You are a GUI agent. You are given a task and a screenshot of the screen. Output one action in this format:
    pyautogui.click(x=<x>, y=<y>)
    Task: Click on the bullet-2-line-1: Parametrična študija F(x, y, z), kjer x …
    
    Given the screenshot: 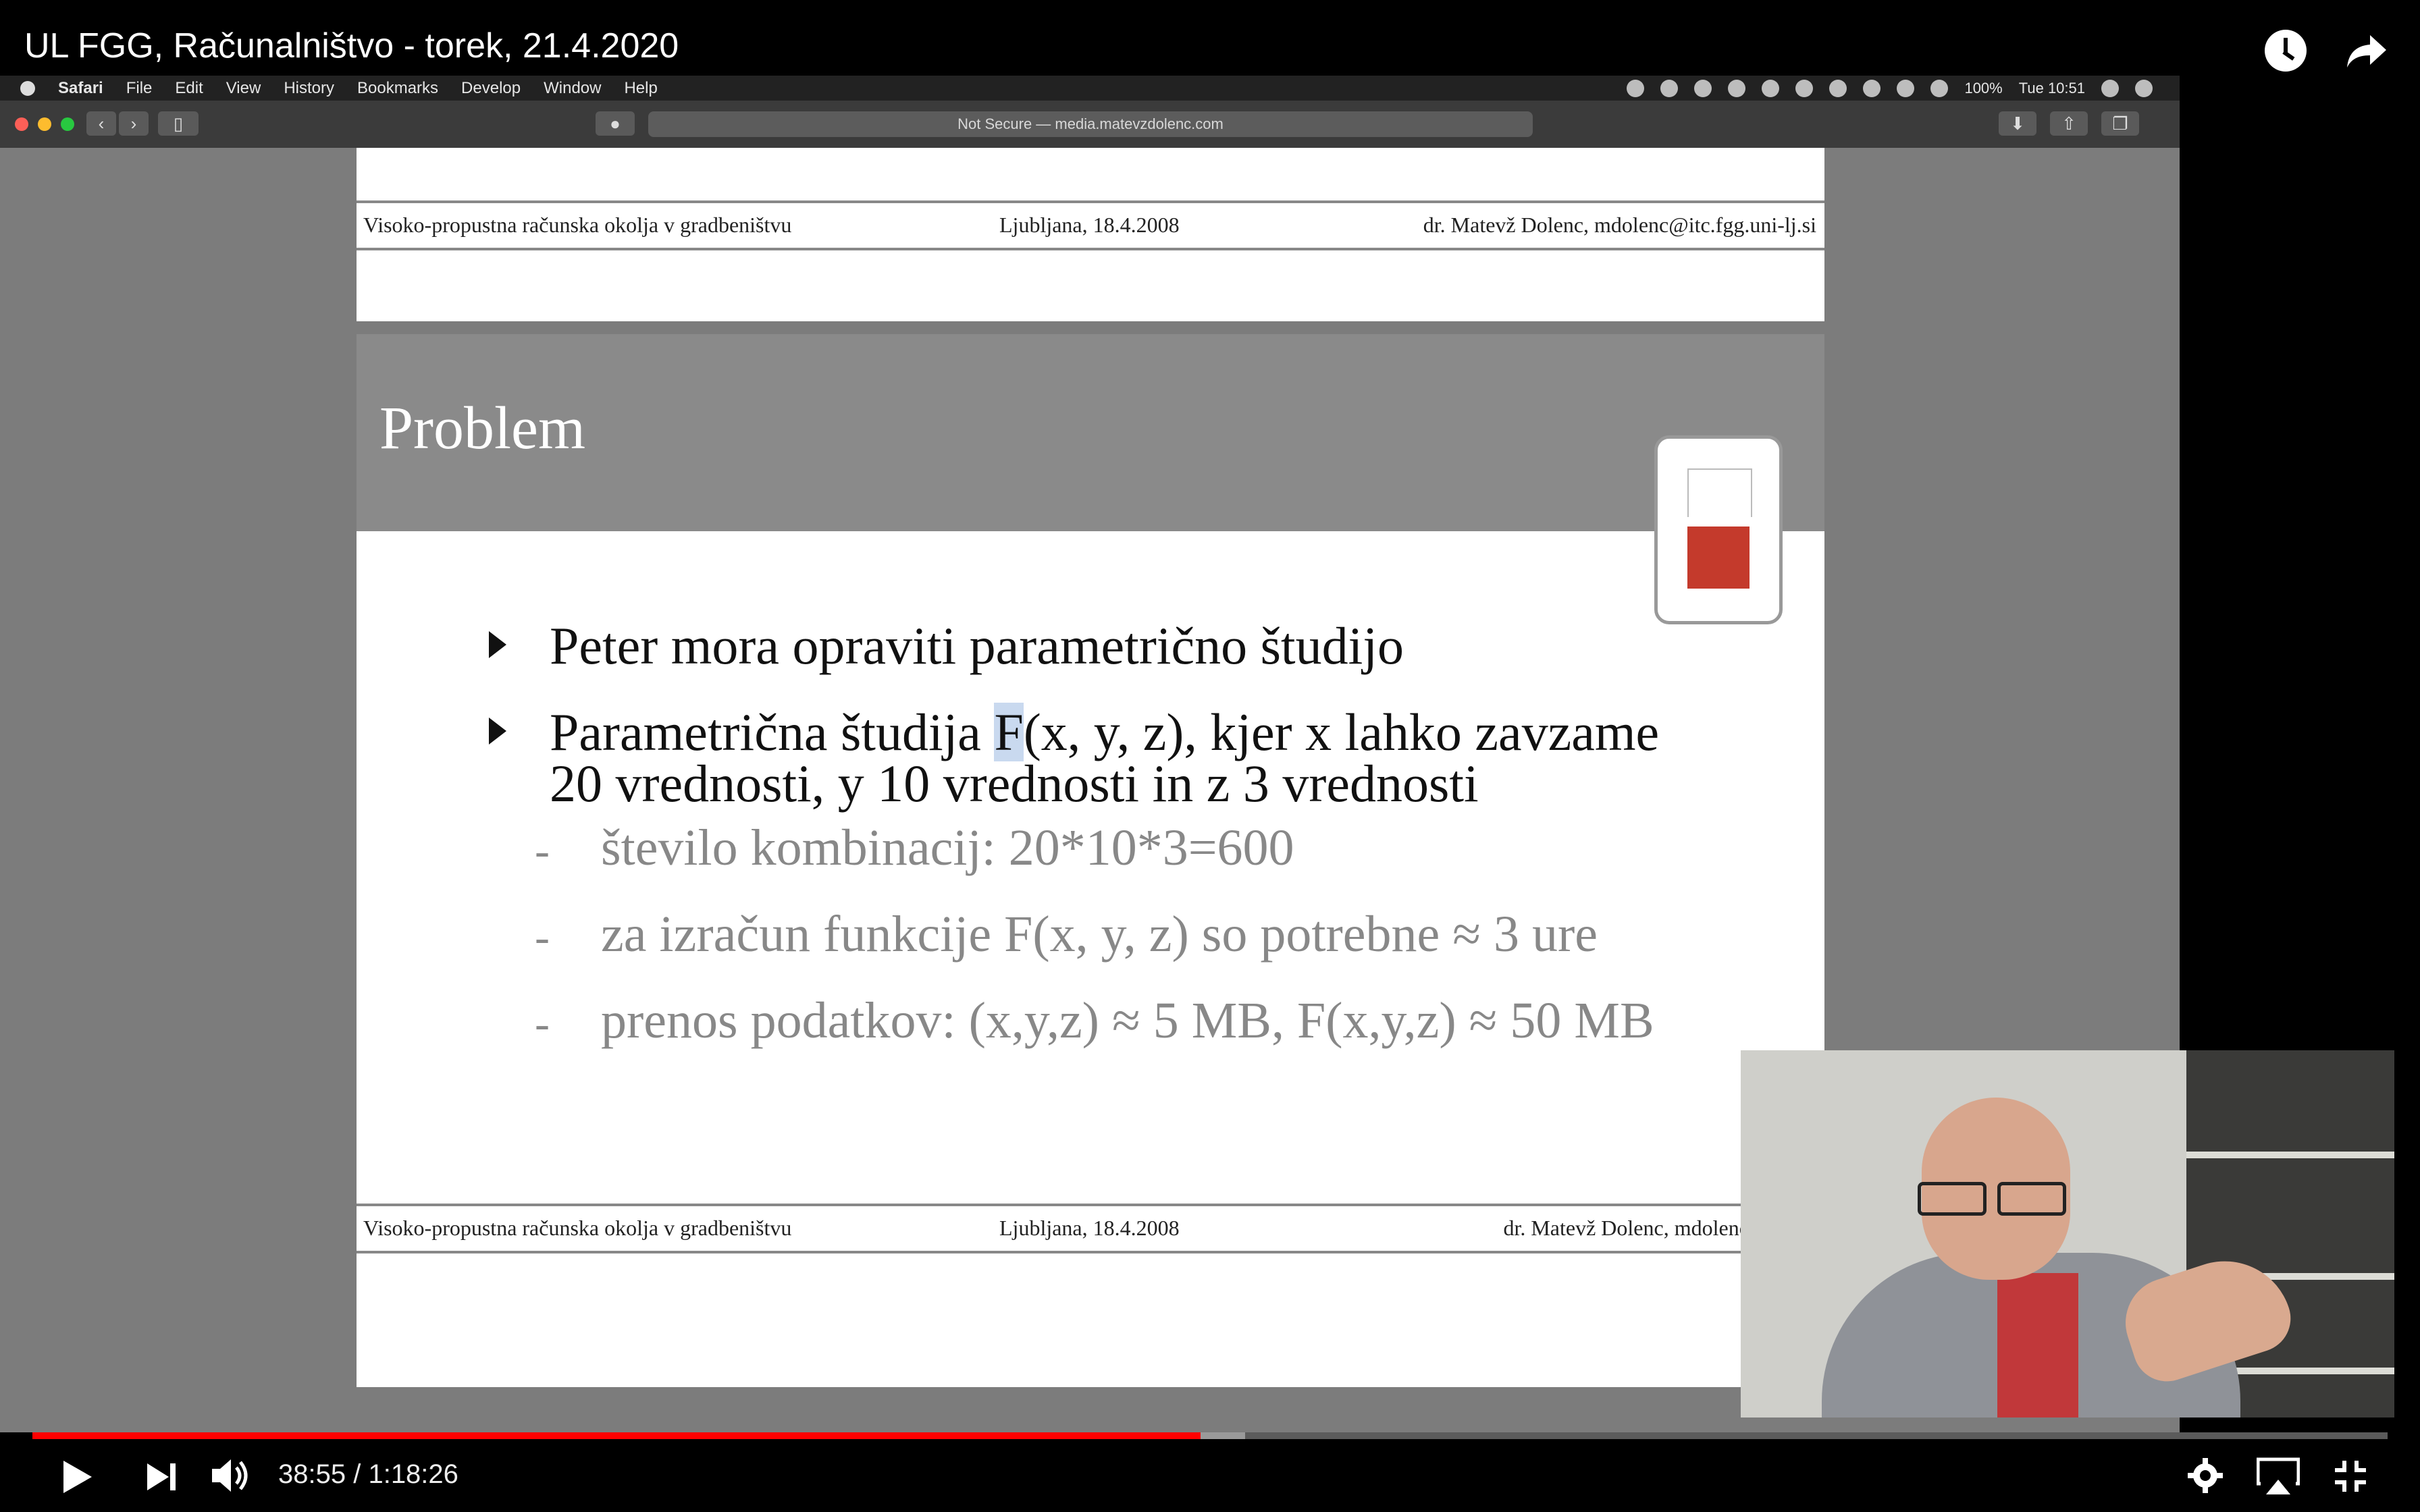 What is the action you would take?
    pyautogui.click(x=1105, y=732)
    